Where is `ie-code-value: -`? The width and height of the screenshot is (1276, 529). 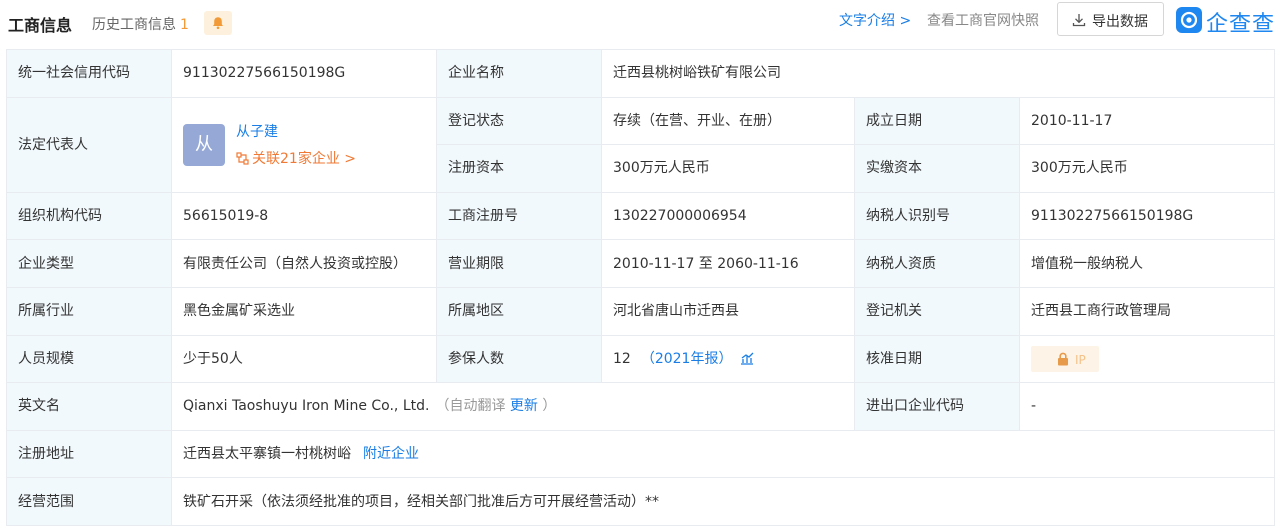
ie-code-value: - is located at coordinates (1147, 406).